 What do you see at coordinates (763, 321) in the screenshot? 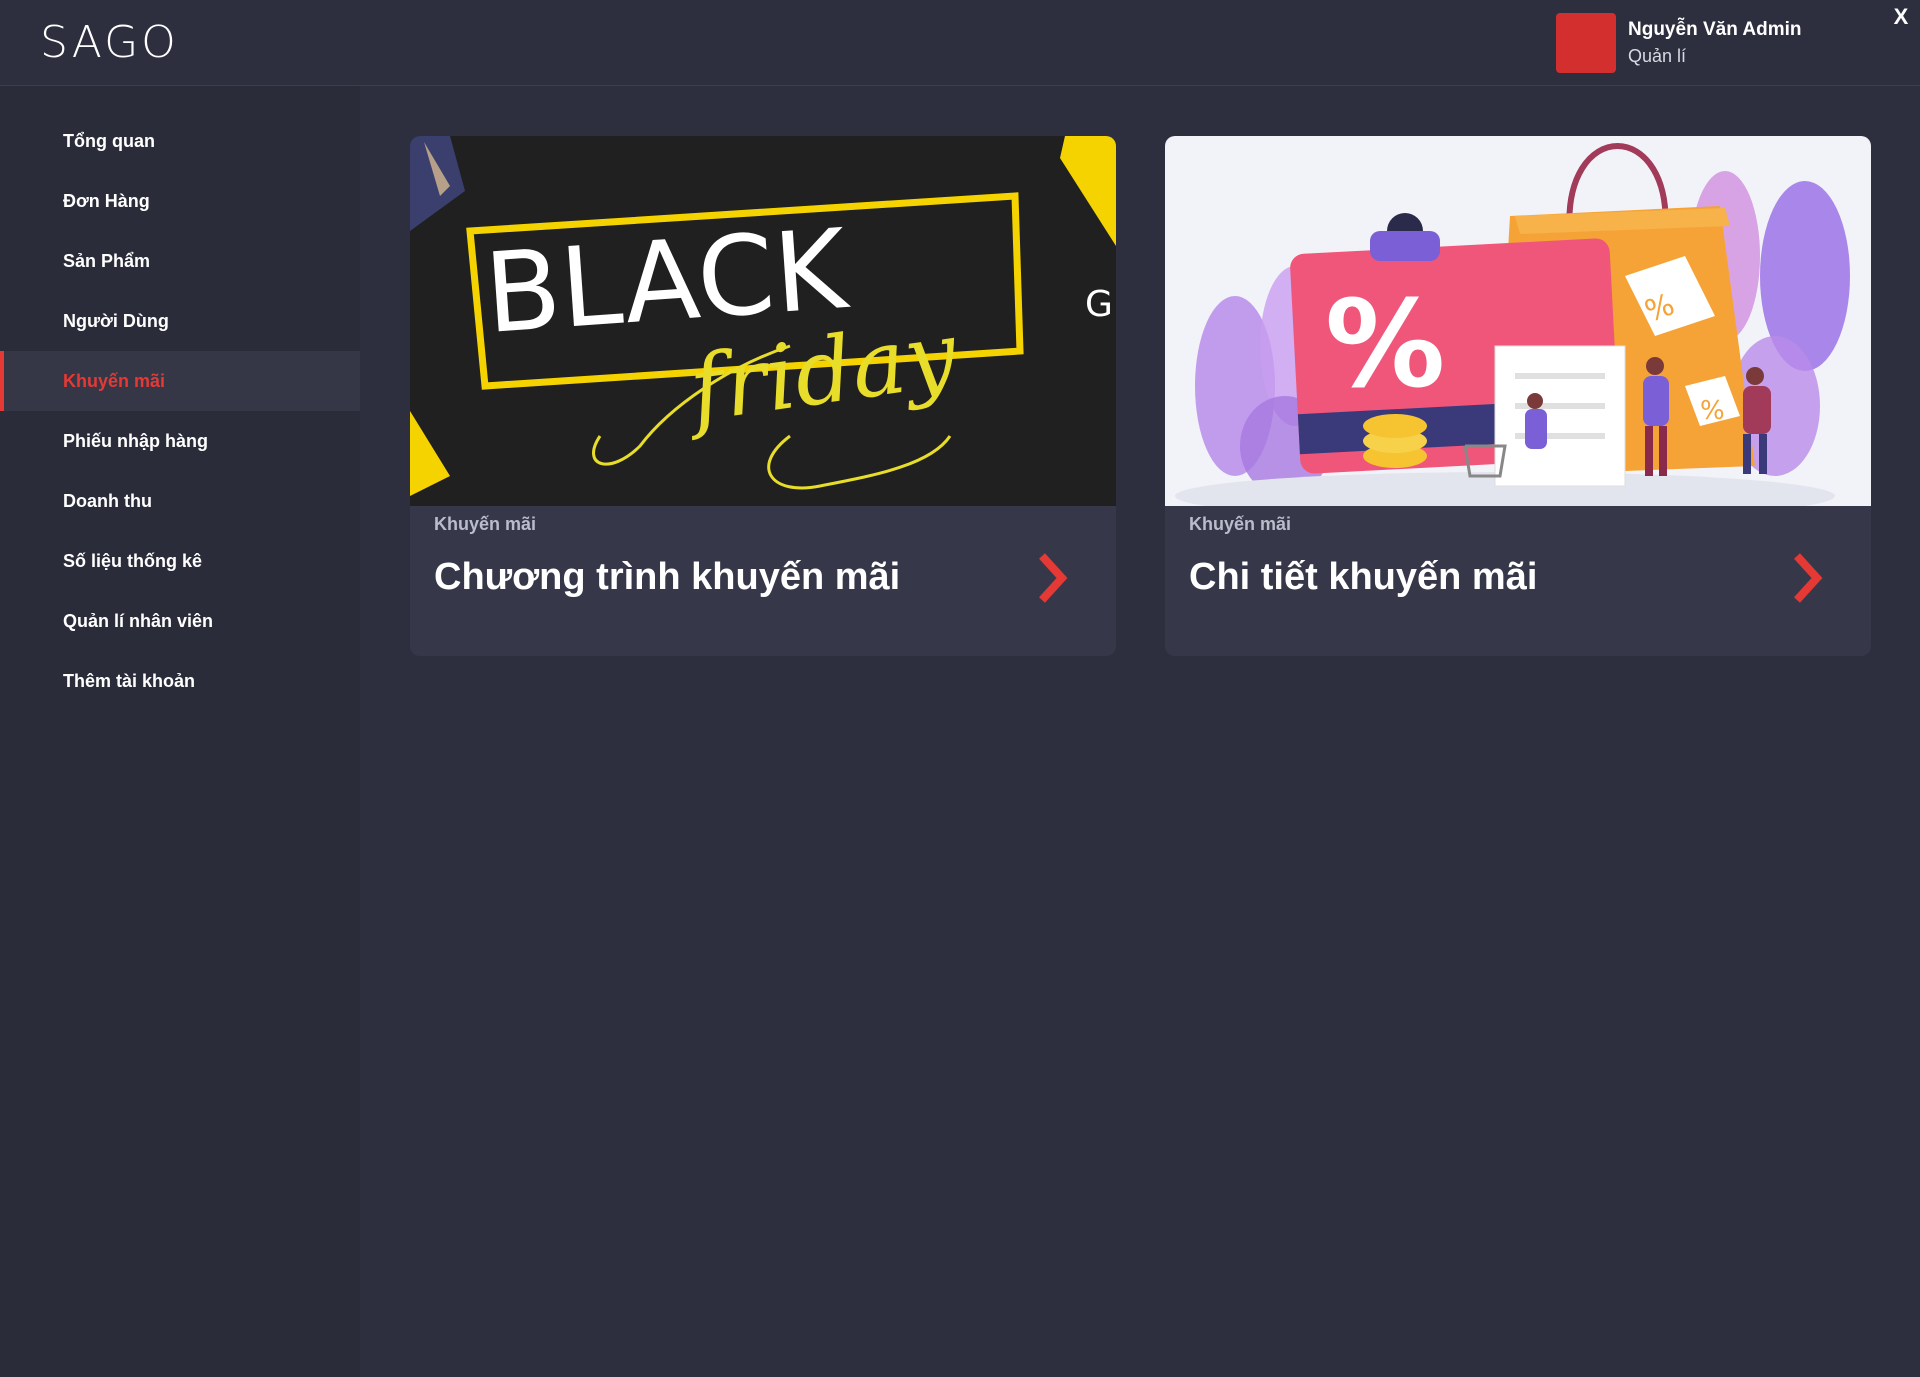
I see `black-friday-banner: BLACK friday G` at bounding box center [763, 321].